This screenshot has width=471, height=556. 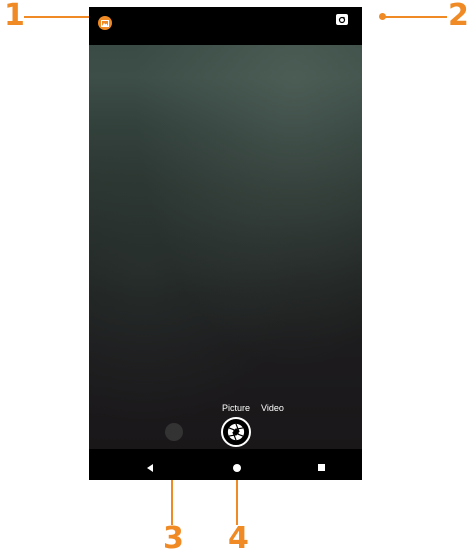 I want to click on mode-picture-label: Picture, so click(x=236, y=408).